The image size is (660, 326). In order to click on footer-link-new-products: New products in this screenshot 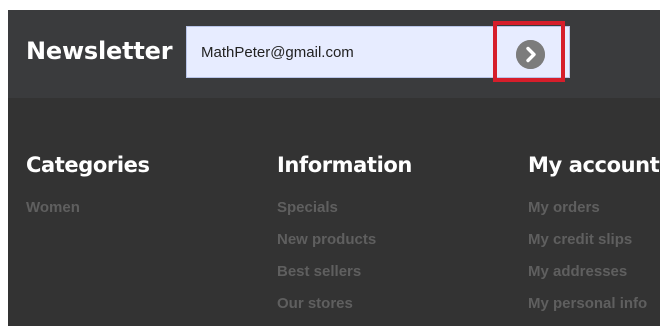, I will do `click(326, 248)`.